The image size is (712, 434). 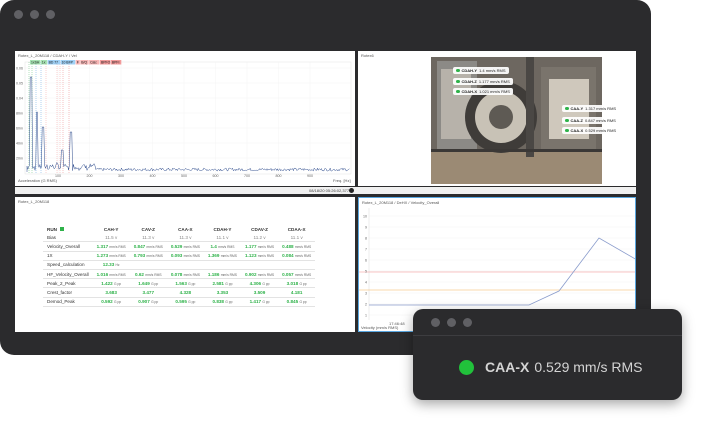 What do you see at coordinates (366, 260) in the screenshot?
I see `trend-y-tick: 6` at bounding box center [366, 260].